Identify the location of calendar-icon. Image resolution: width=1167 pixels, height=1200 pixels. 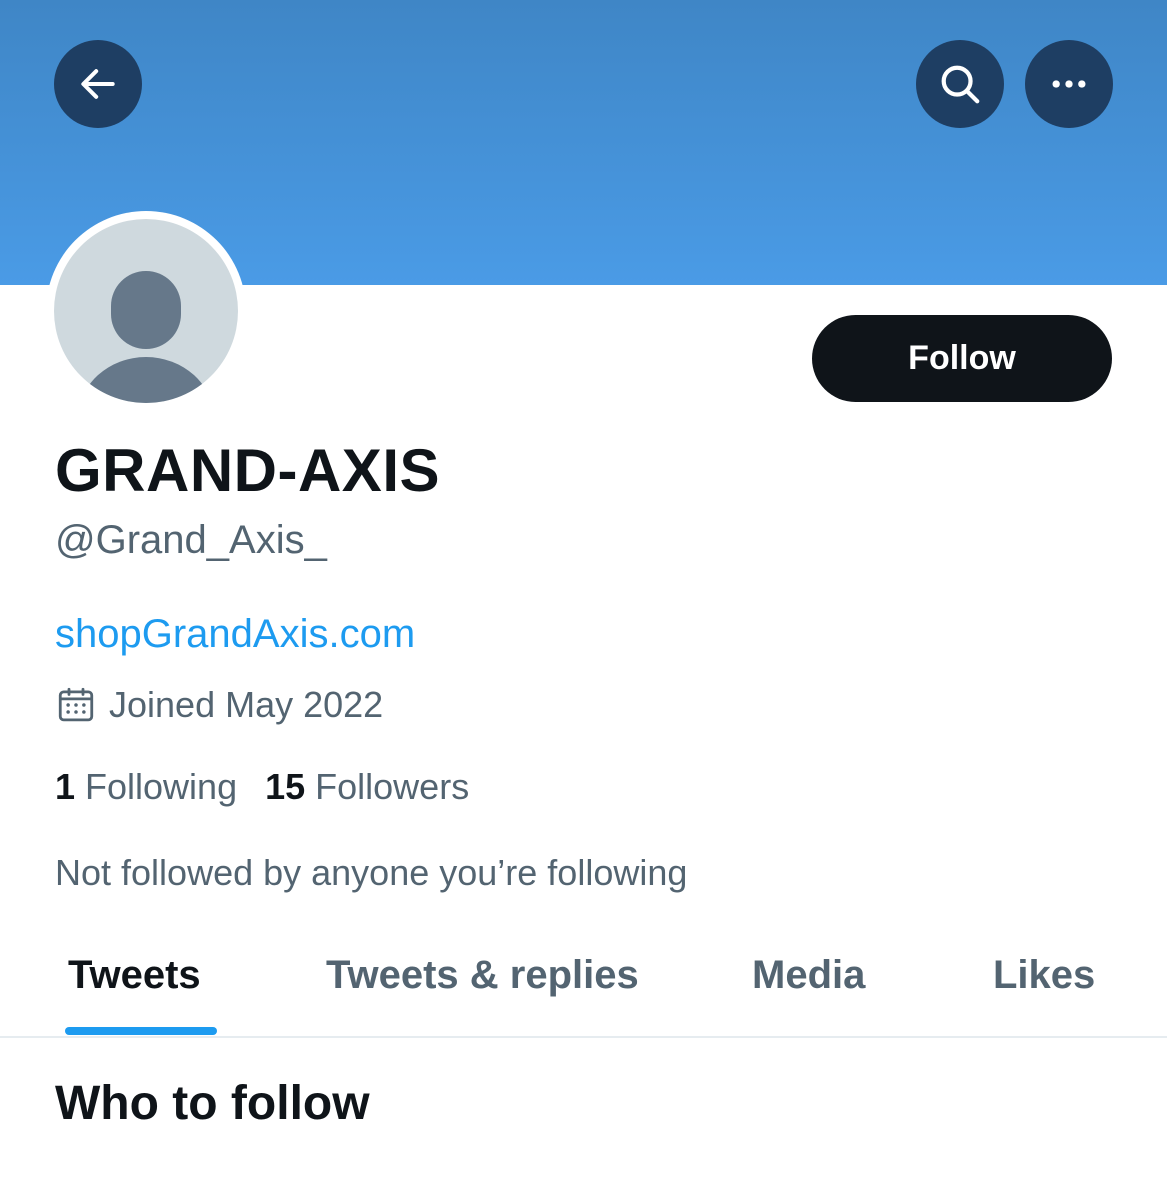
(76, 704).